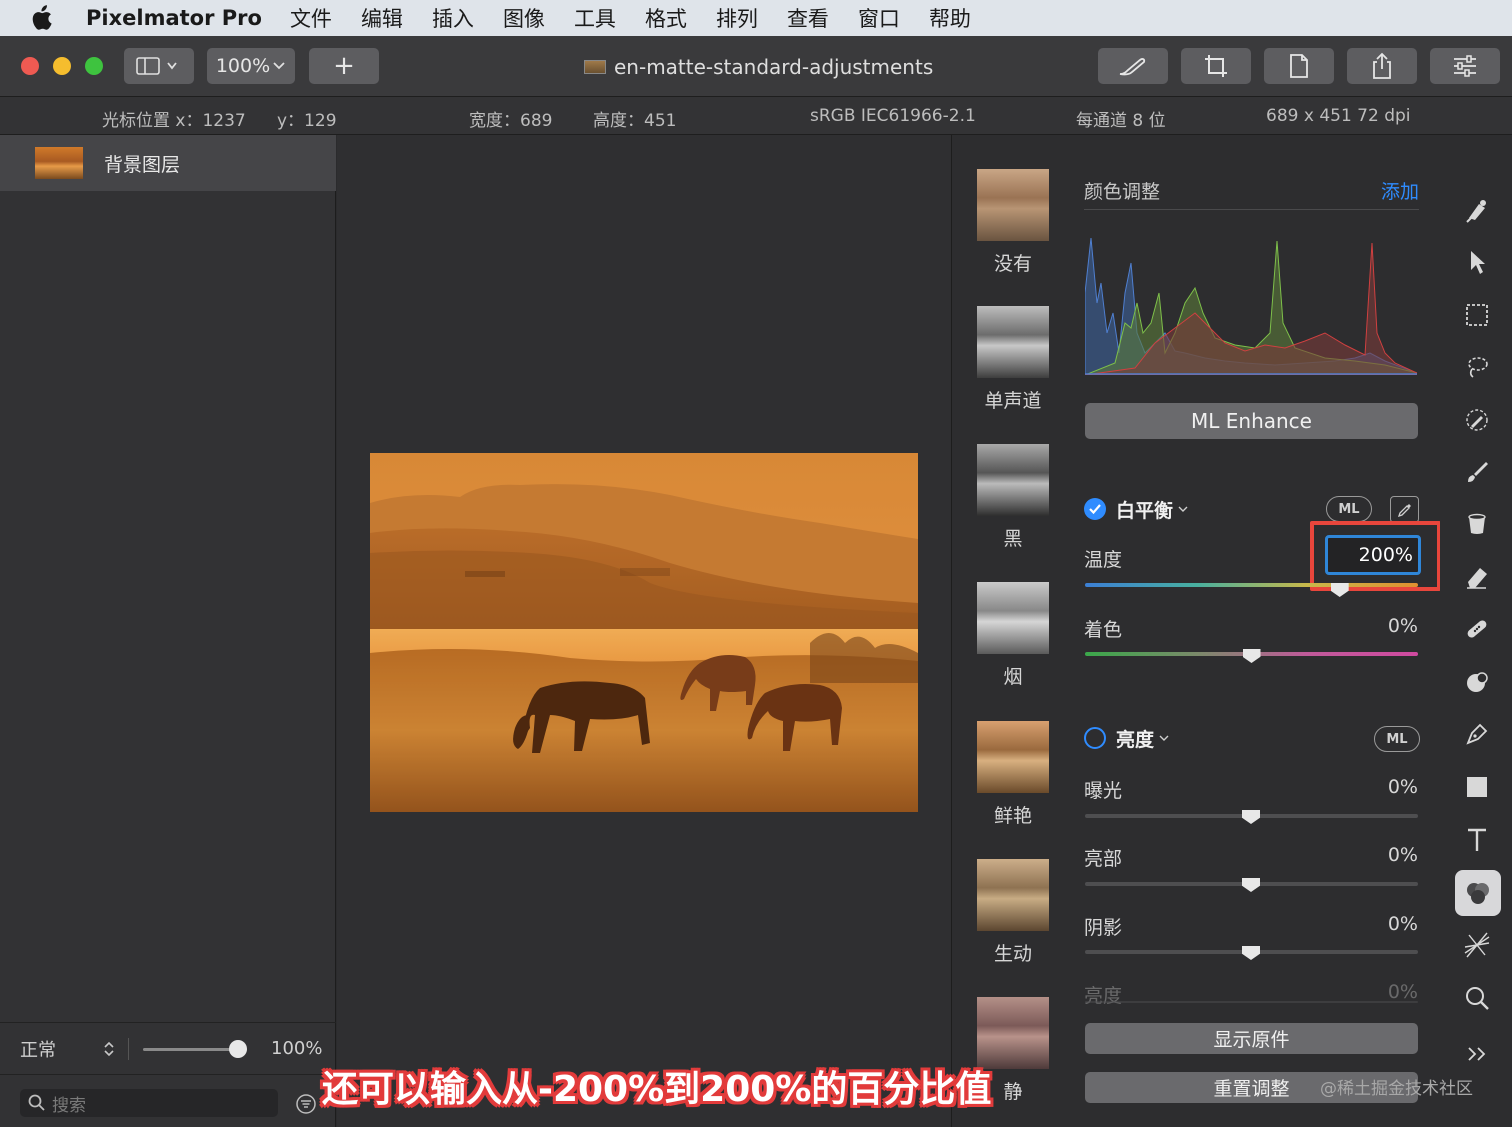  What do you see at coordinates (1477, 945) in the screenshot?
I see `distort-icon` at bounding box center [1477, 945].